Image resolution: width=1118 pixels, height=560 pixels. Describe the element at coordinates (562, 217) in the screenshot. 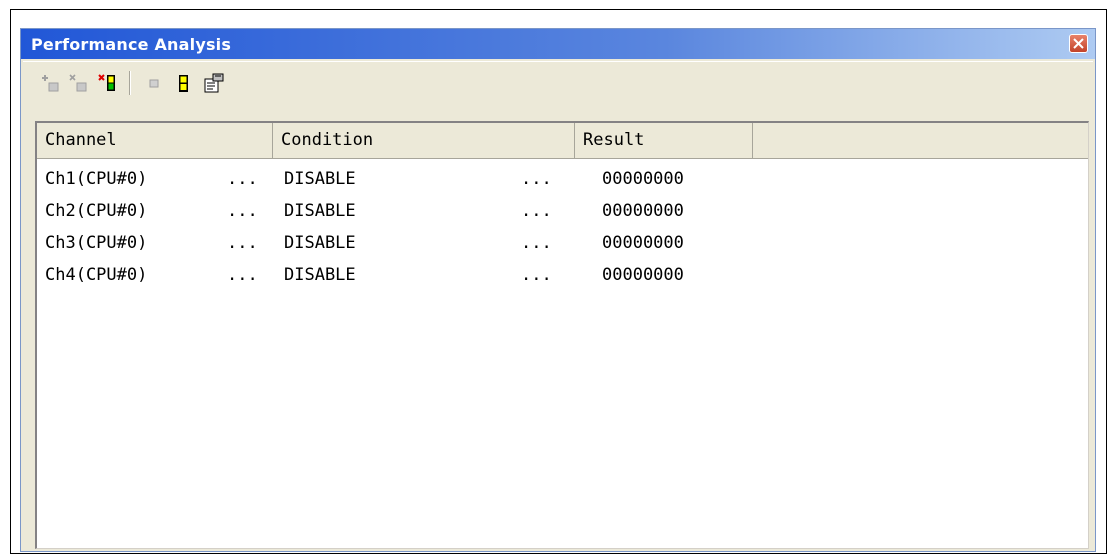

I see `table-row: Ch2(CPU#0) ... DISABLE ... 00000000` at that location.